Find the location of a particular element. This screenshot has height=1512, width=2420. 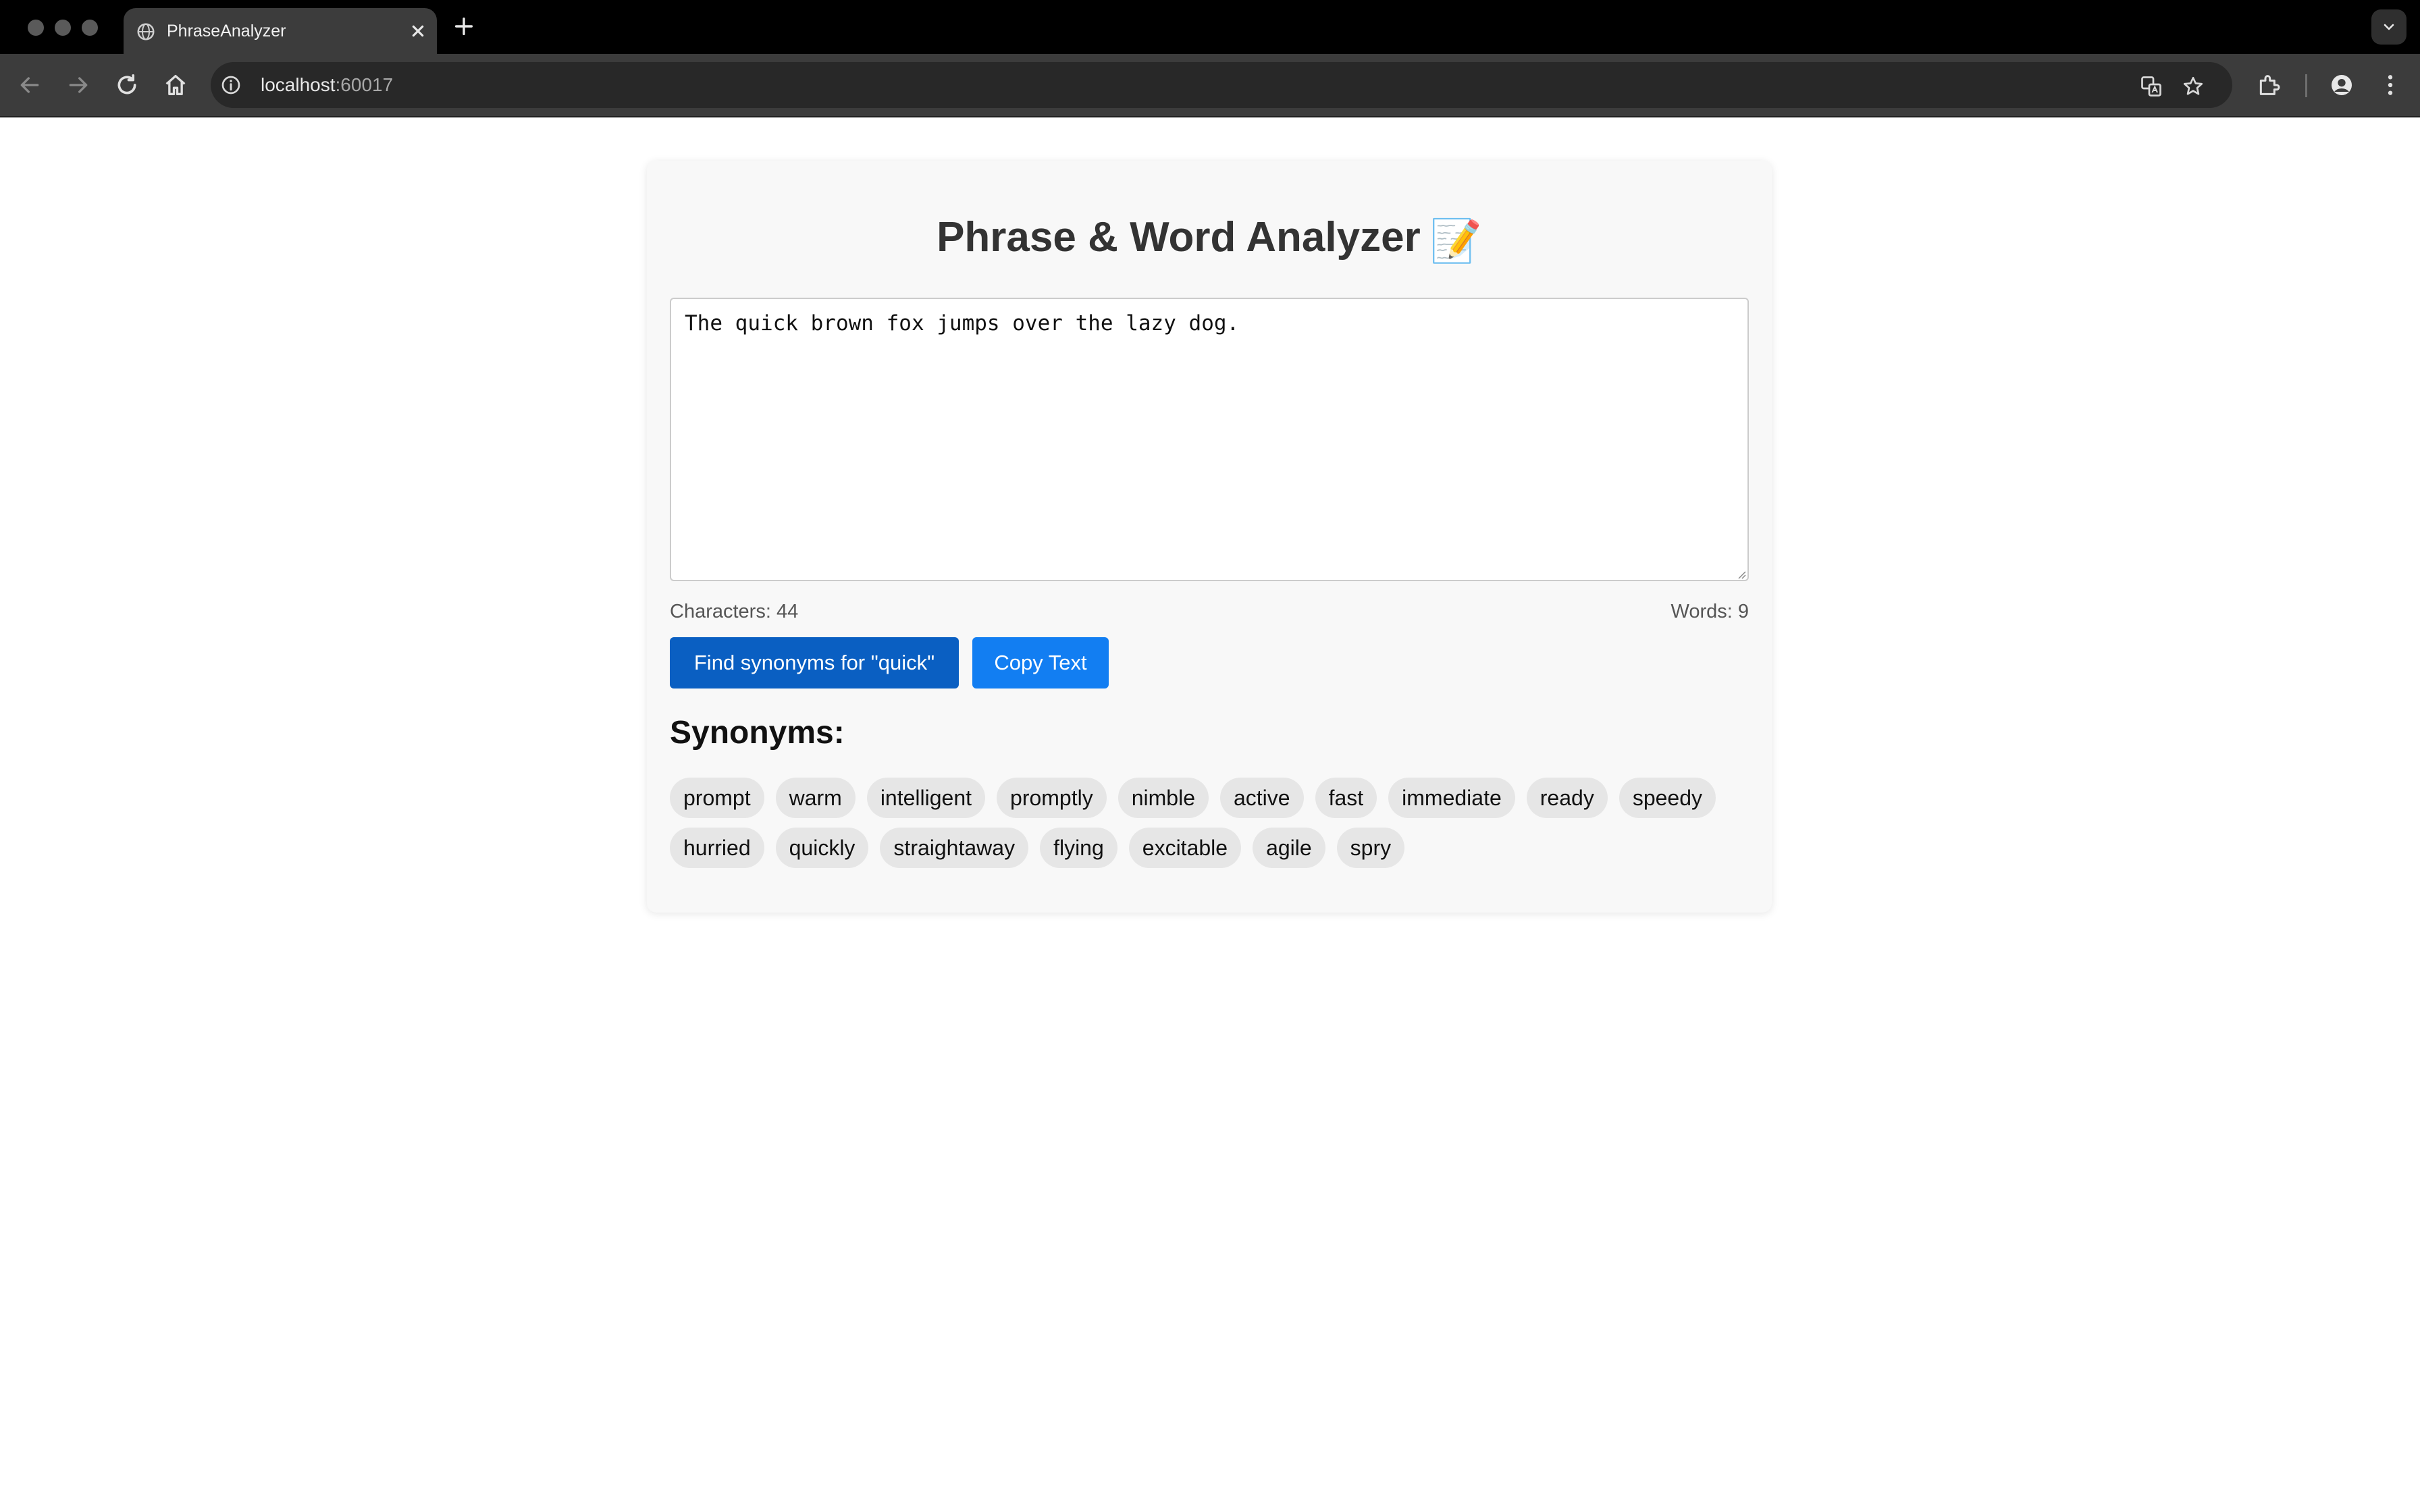

address-bar: localhost:60017 is located at coordinates (1221, 85).